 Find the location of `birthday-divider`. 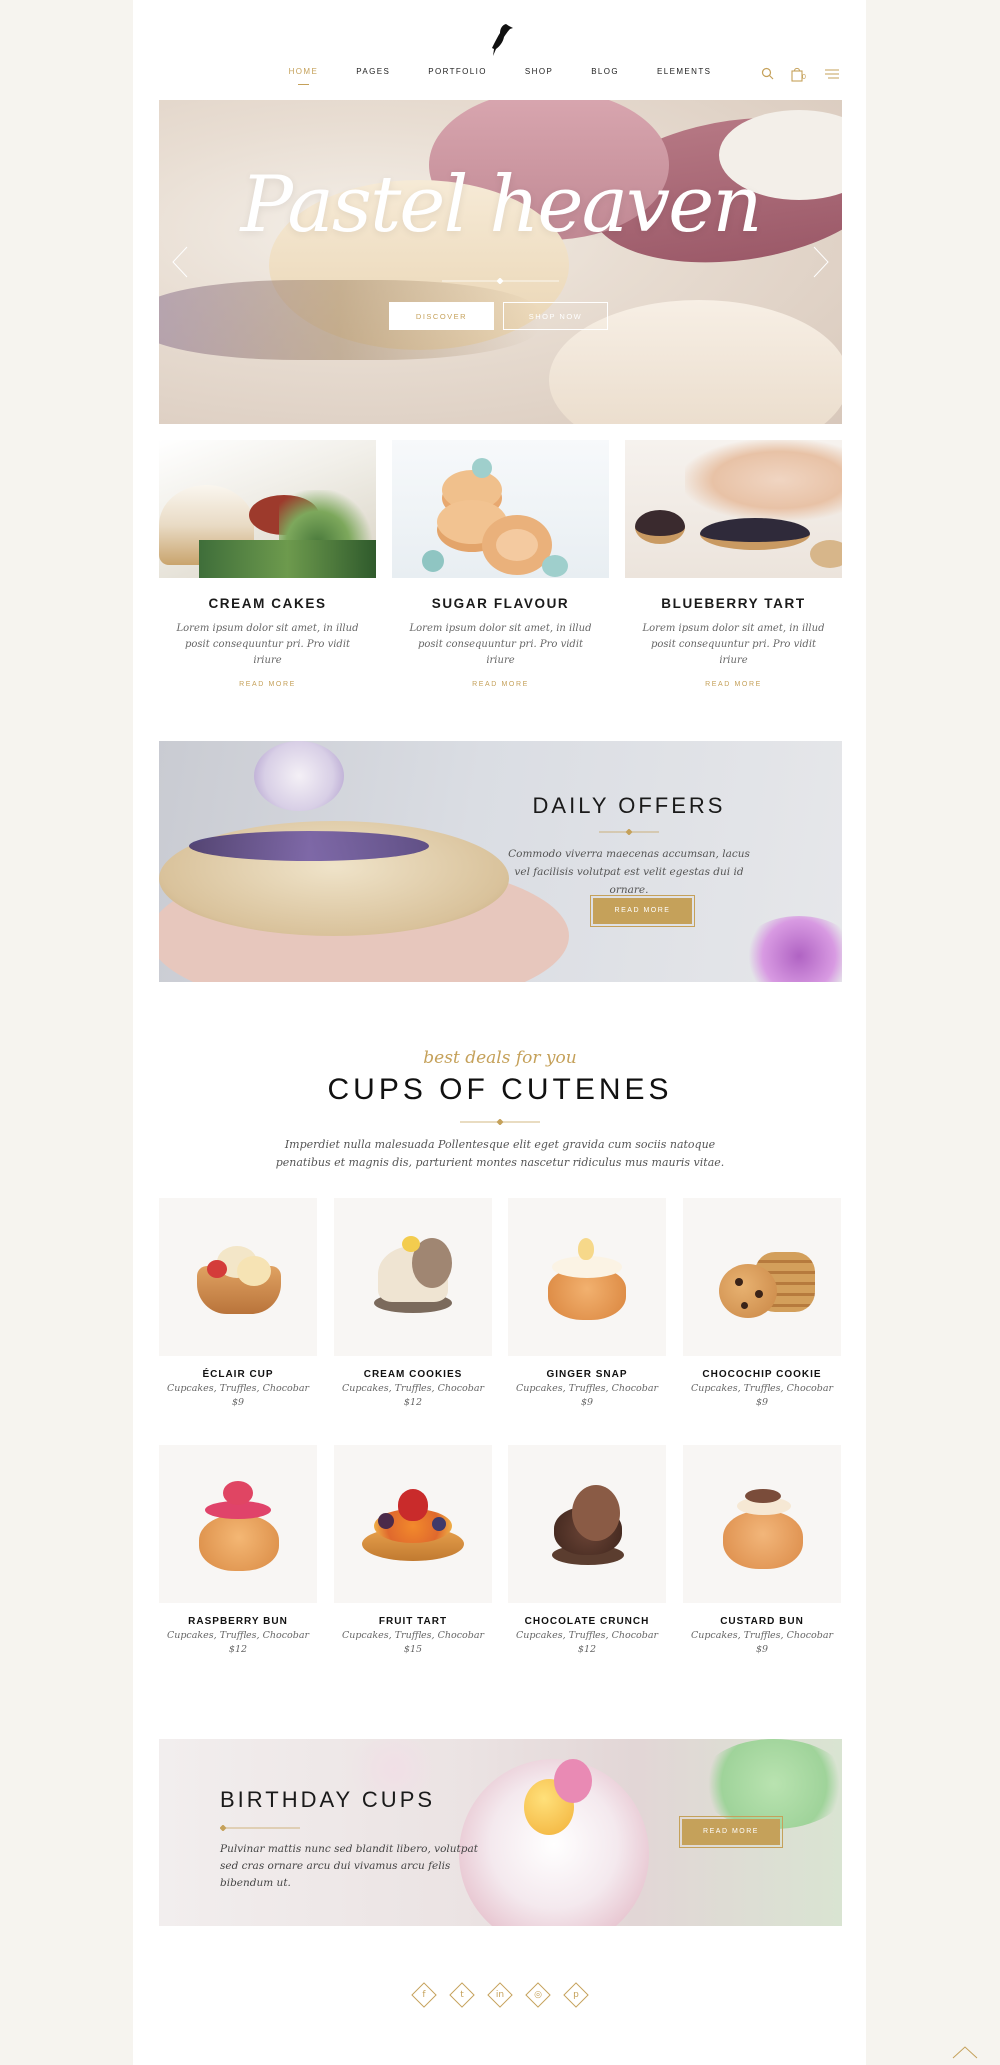

birthday-divider is located at coordinates (260, 1828).